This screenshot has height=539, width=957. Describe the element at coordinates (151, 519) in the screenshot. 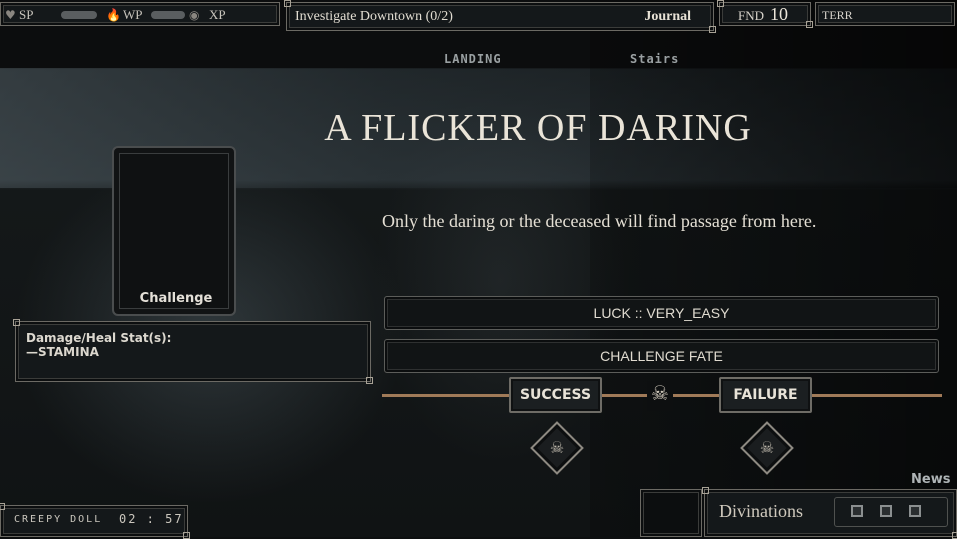

I see `recording-time: 02 : 57` at that location.